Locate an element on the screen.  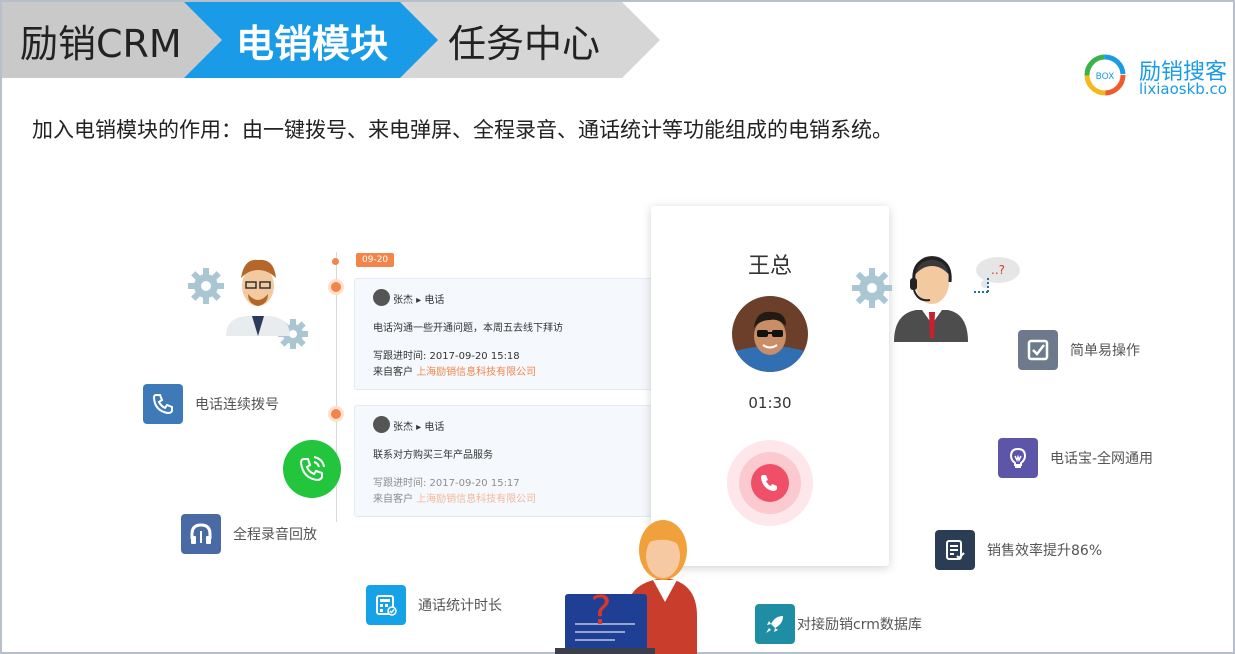
speech-bubble-text: ..? is located at coordinates (998, 270).